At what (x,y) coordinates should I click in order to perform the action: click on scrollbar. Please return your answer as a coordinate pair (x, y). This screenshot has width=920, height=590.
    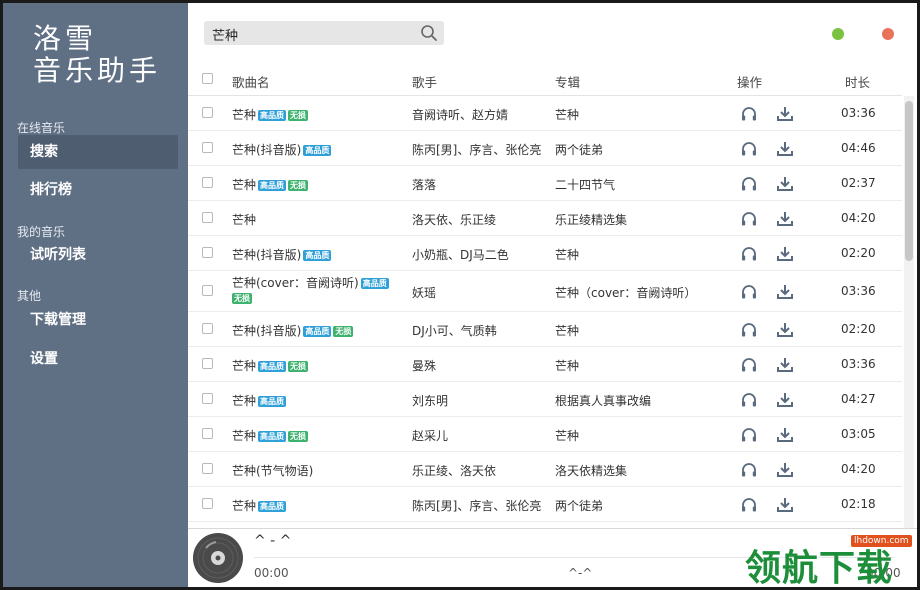
    Looking at the image, I should click on (909, 312).